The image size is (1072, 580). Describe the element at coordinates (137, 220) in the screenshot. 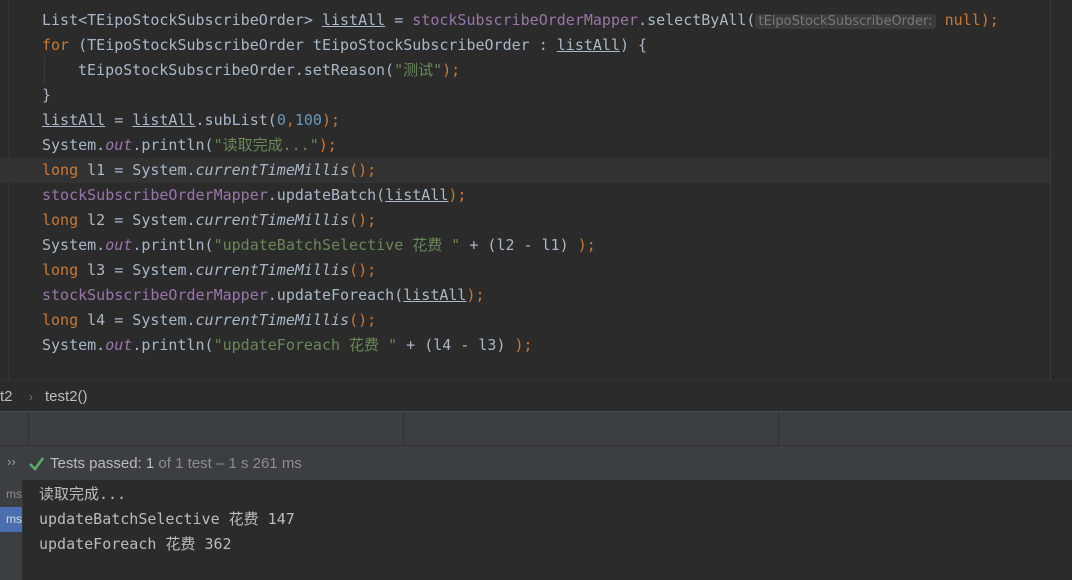

I see `code-token: l2 = System.` at that location.